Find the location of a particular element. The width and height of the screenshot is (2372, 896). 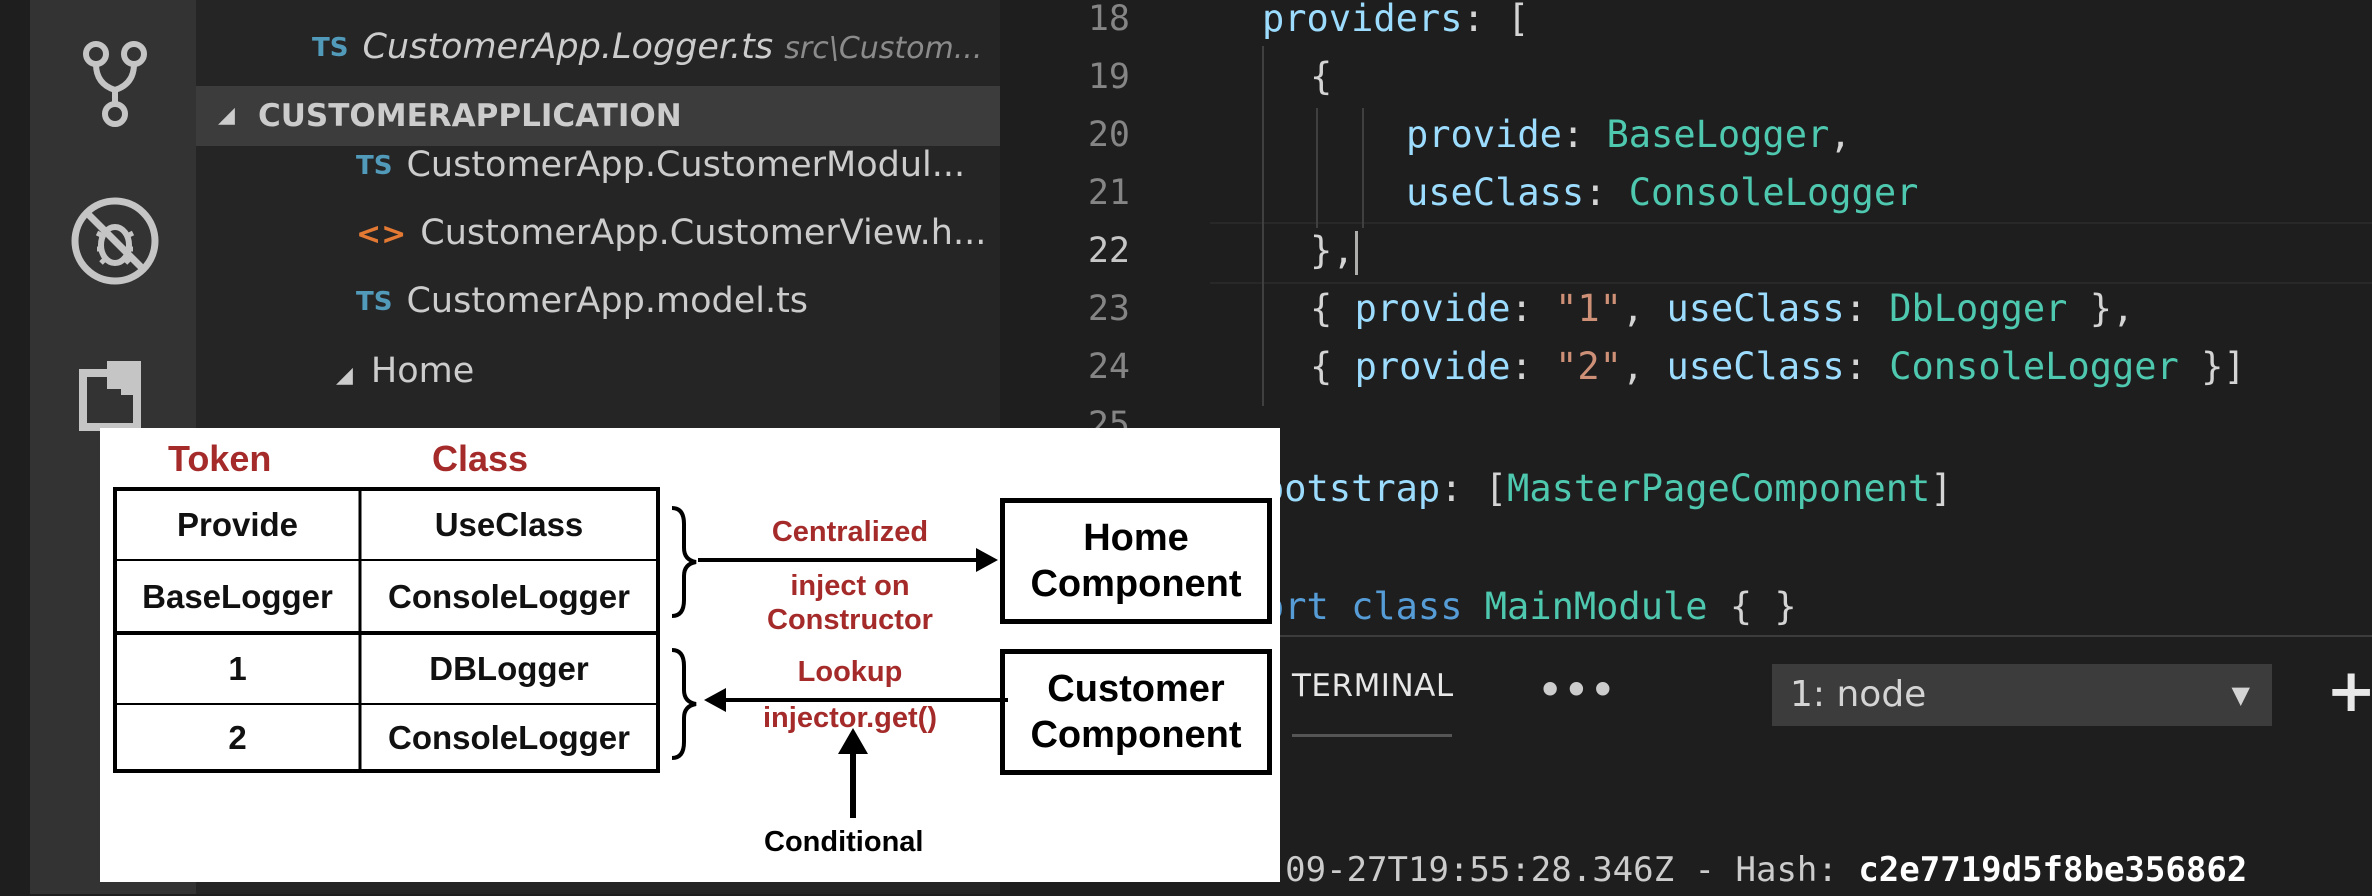

tab-terminal: TERMINAL is located at coordinates (1373, 686).